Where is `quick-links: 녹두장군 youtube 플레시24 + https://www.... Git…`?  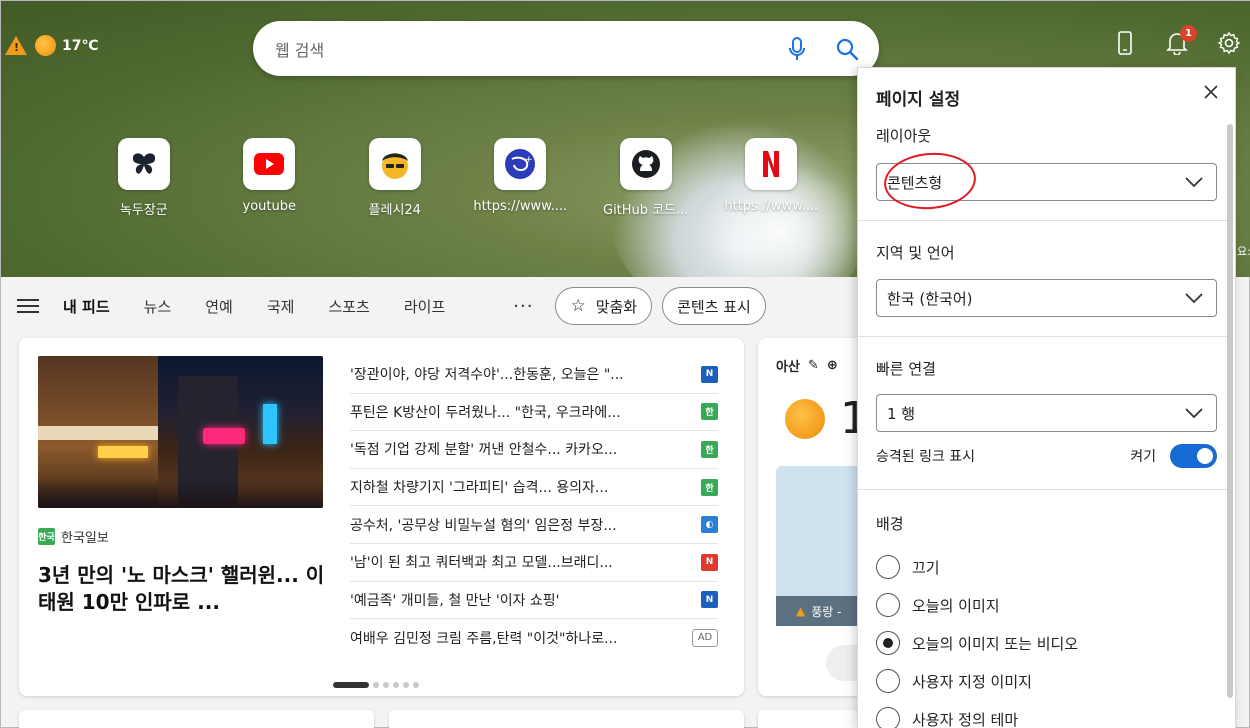
quick-links: 녹두장군 youtube 플레시24 + https://www.... Git… is located at coordinates (520, 178).